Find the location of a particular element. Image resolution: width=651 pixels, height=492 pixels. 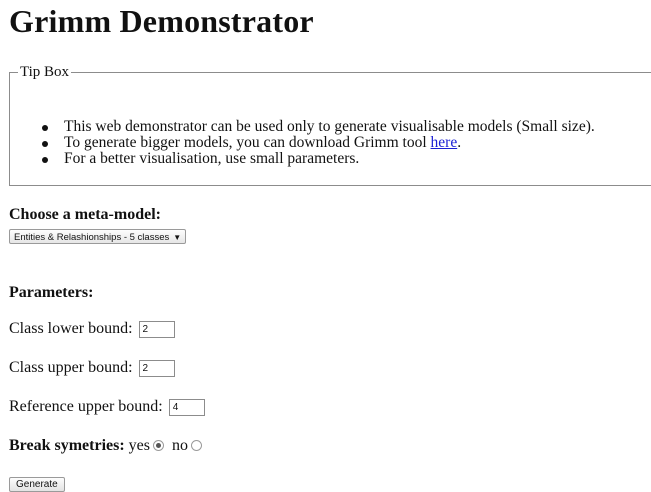

meta-model-select: Entities & Relashionships - 5 classes ▼ is located at coordinates (98, 236).